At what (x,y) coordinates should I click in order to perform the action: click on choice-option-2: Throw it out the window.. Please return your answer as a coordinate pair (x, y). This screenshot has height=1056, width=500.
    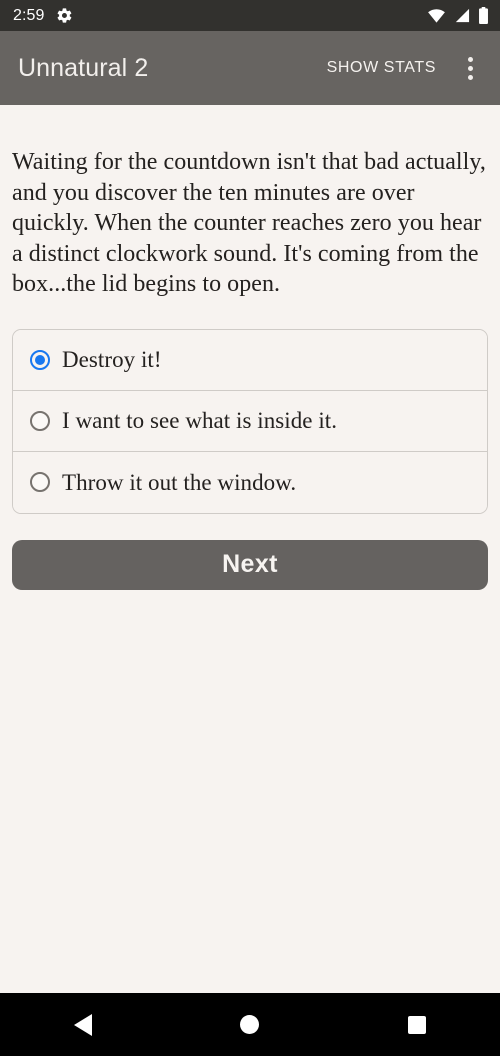
    Looking at the image, I should click on (250, 482).